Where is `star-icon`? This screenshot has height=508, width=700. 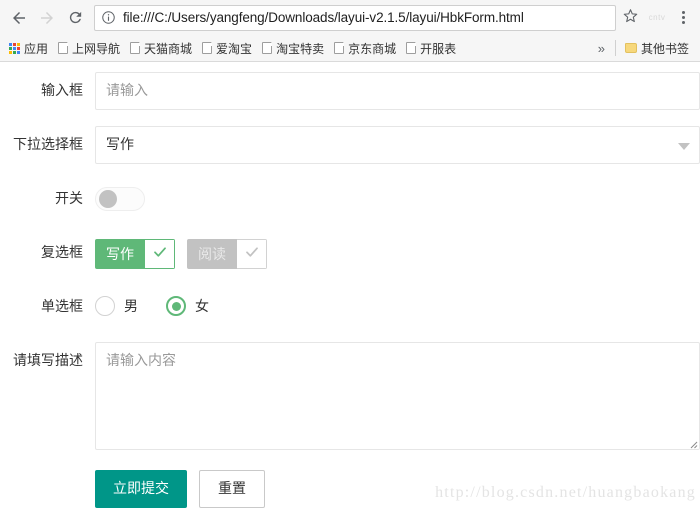
star-icon is located at coordinates (630, 18).